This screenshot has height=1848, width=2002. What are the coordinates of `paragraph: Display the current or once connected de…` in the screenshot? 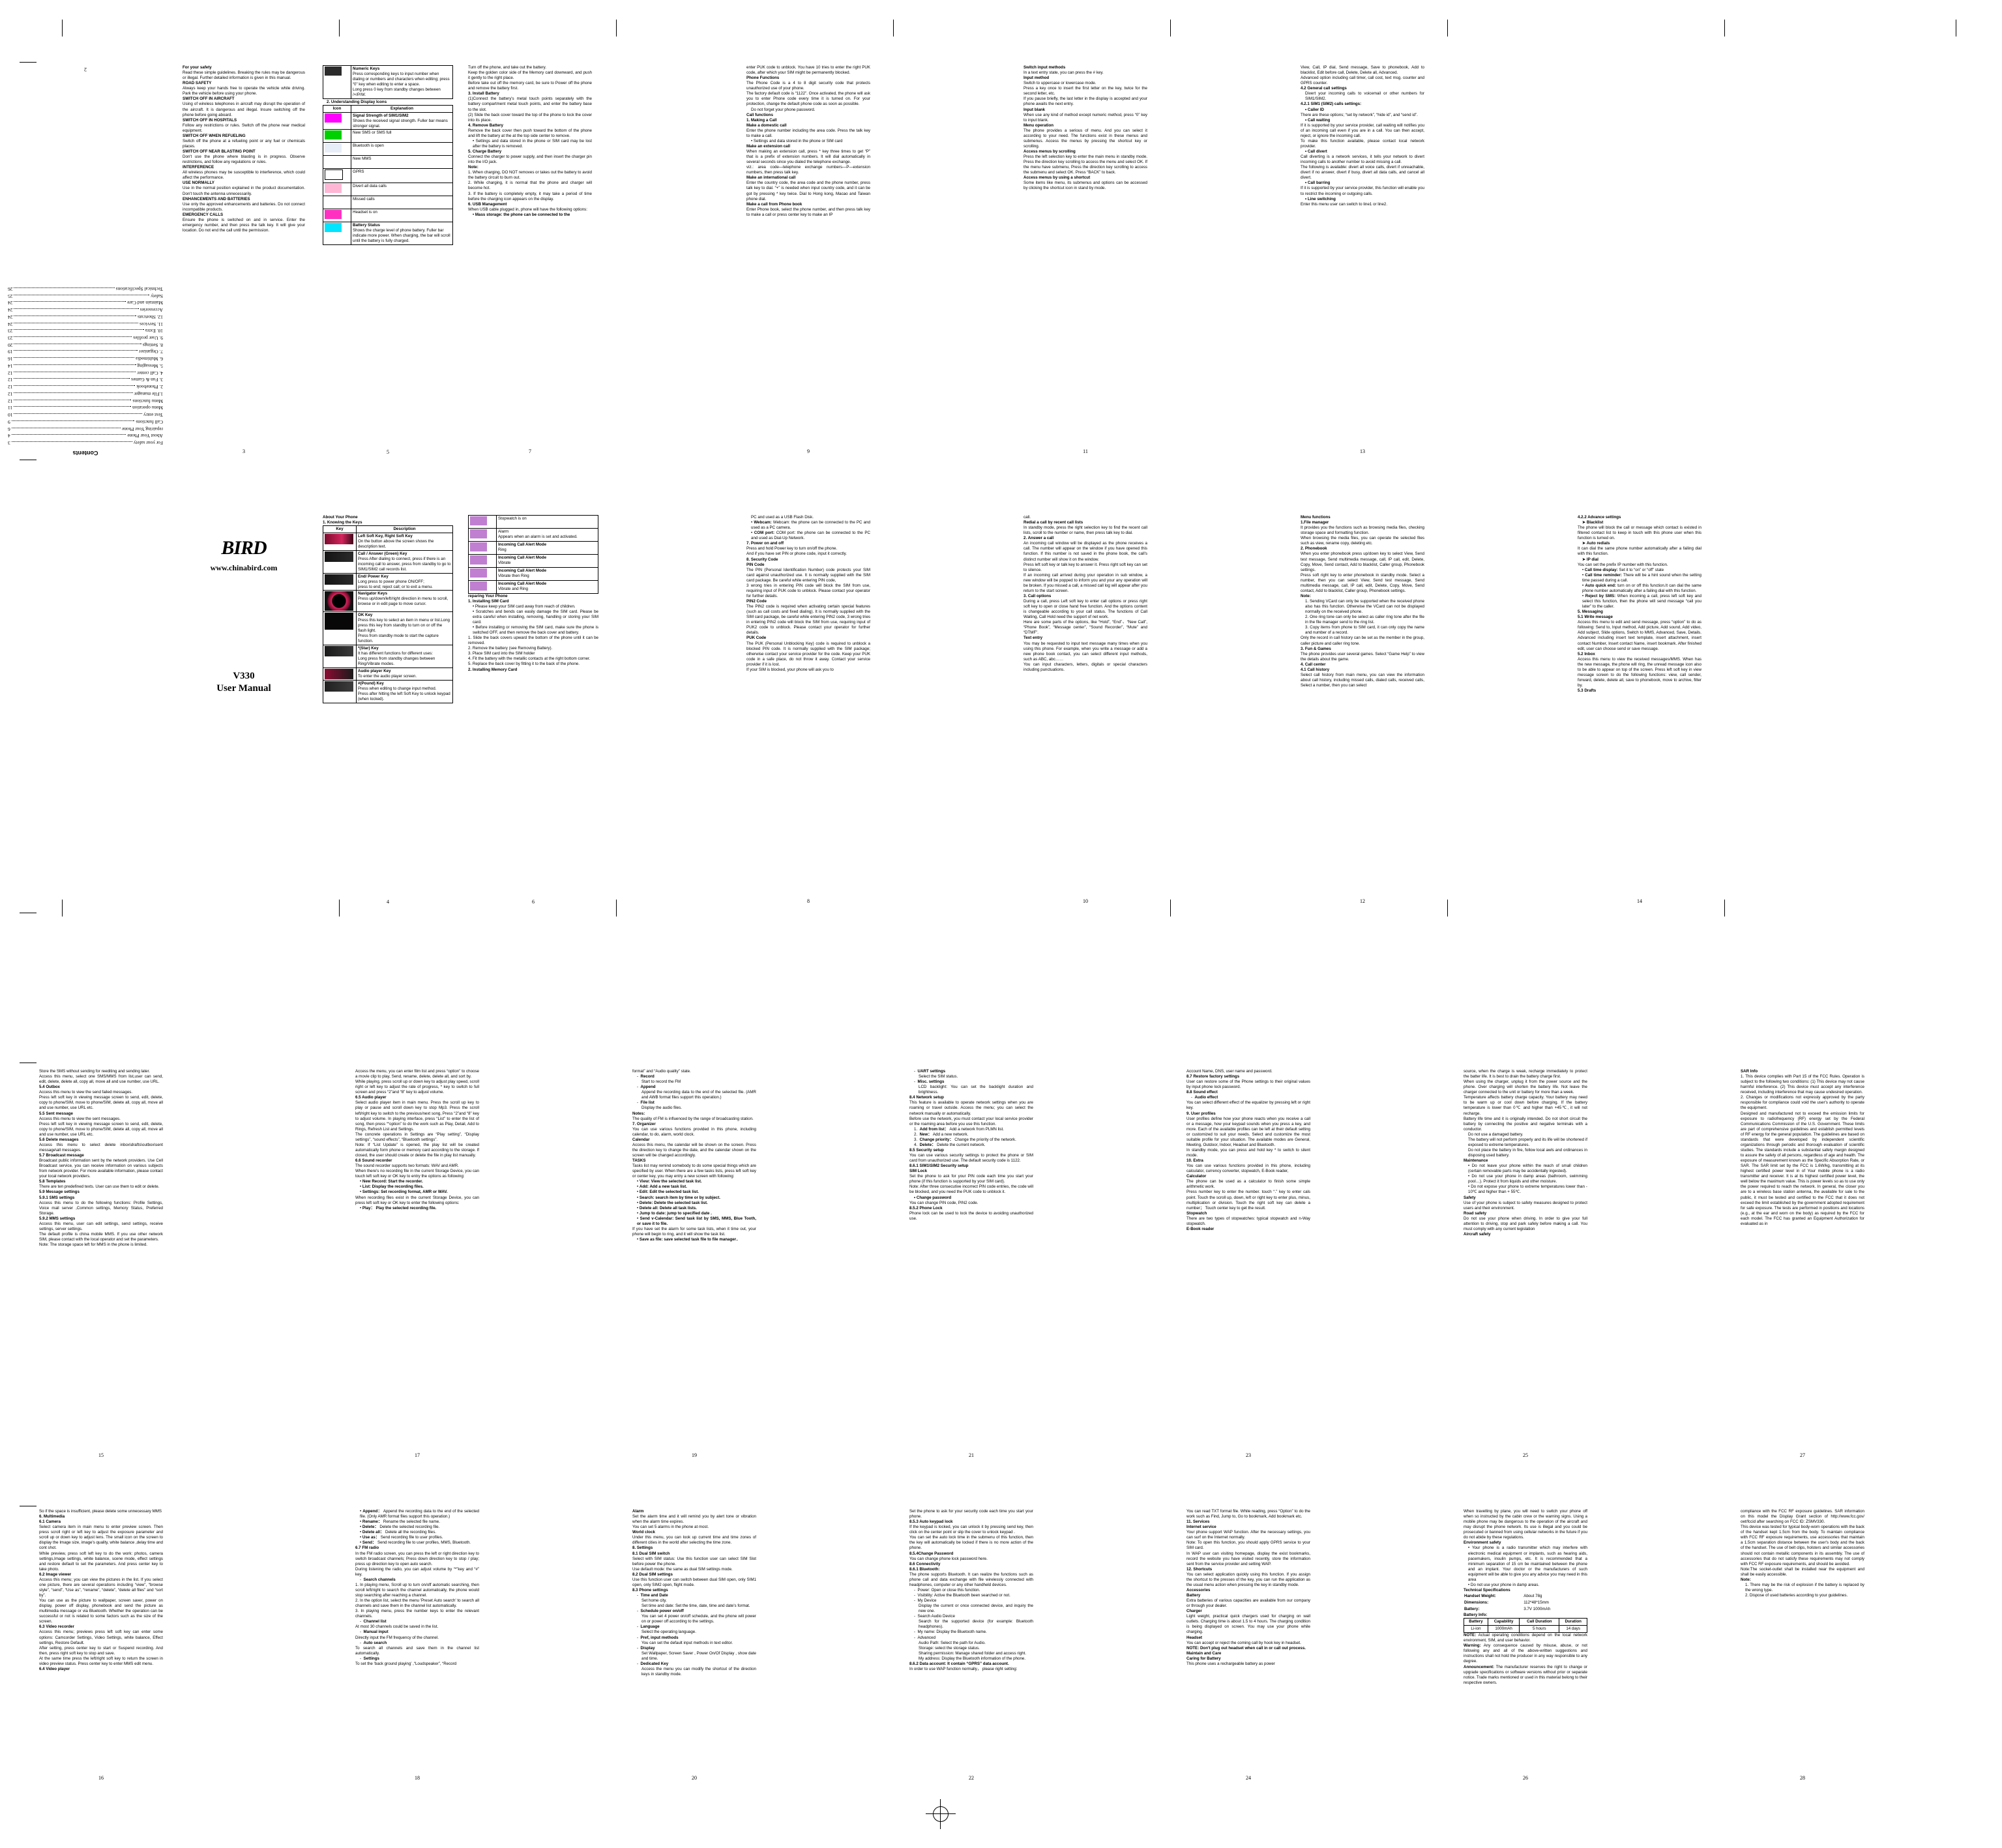 It's located at (976, 1609).